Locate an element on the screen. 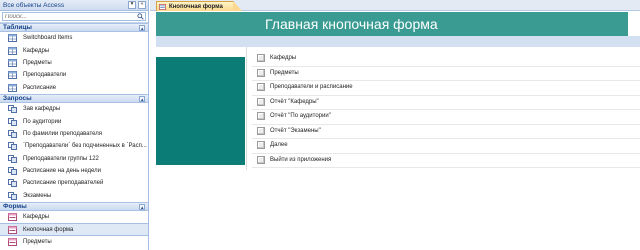  switchboard-row: Далее is located at coordinates (446, 146).